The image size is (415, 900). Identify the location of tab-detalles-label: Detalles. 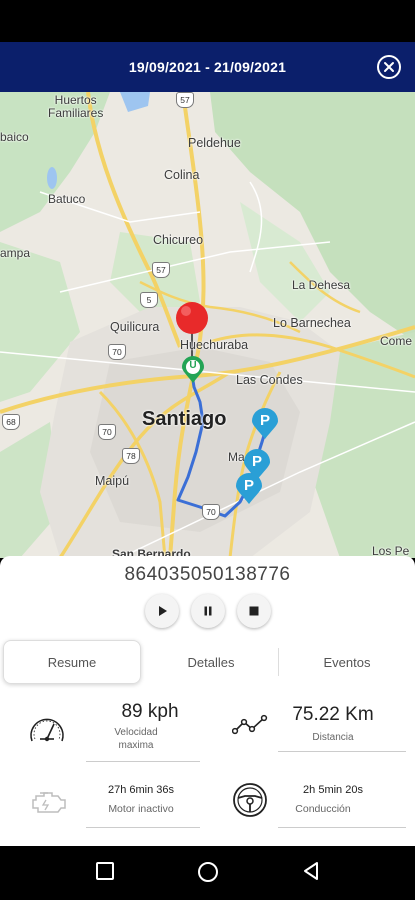
(211, 662).